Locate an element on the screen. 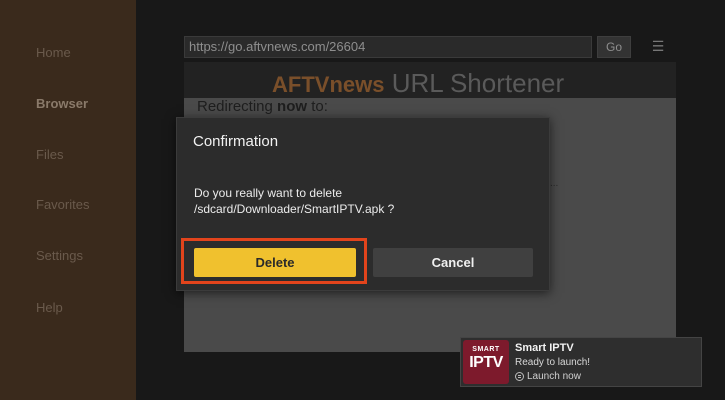  notification-subtitle: Ready to launch! is located at coordinates (553, 362).